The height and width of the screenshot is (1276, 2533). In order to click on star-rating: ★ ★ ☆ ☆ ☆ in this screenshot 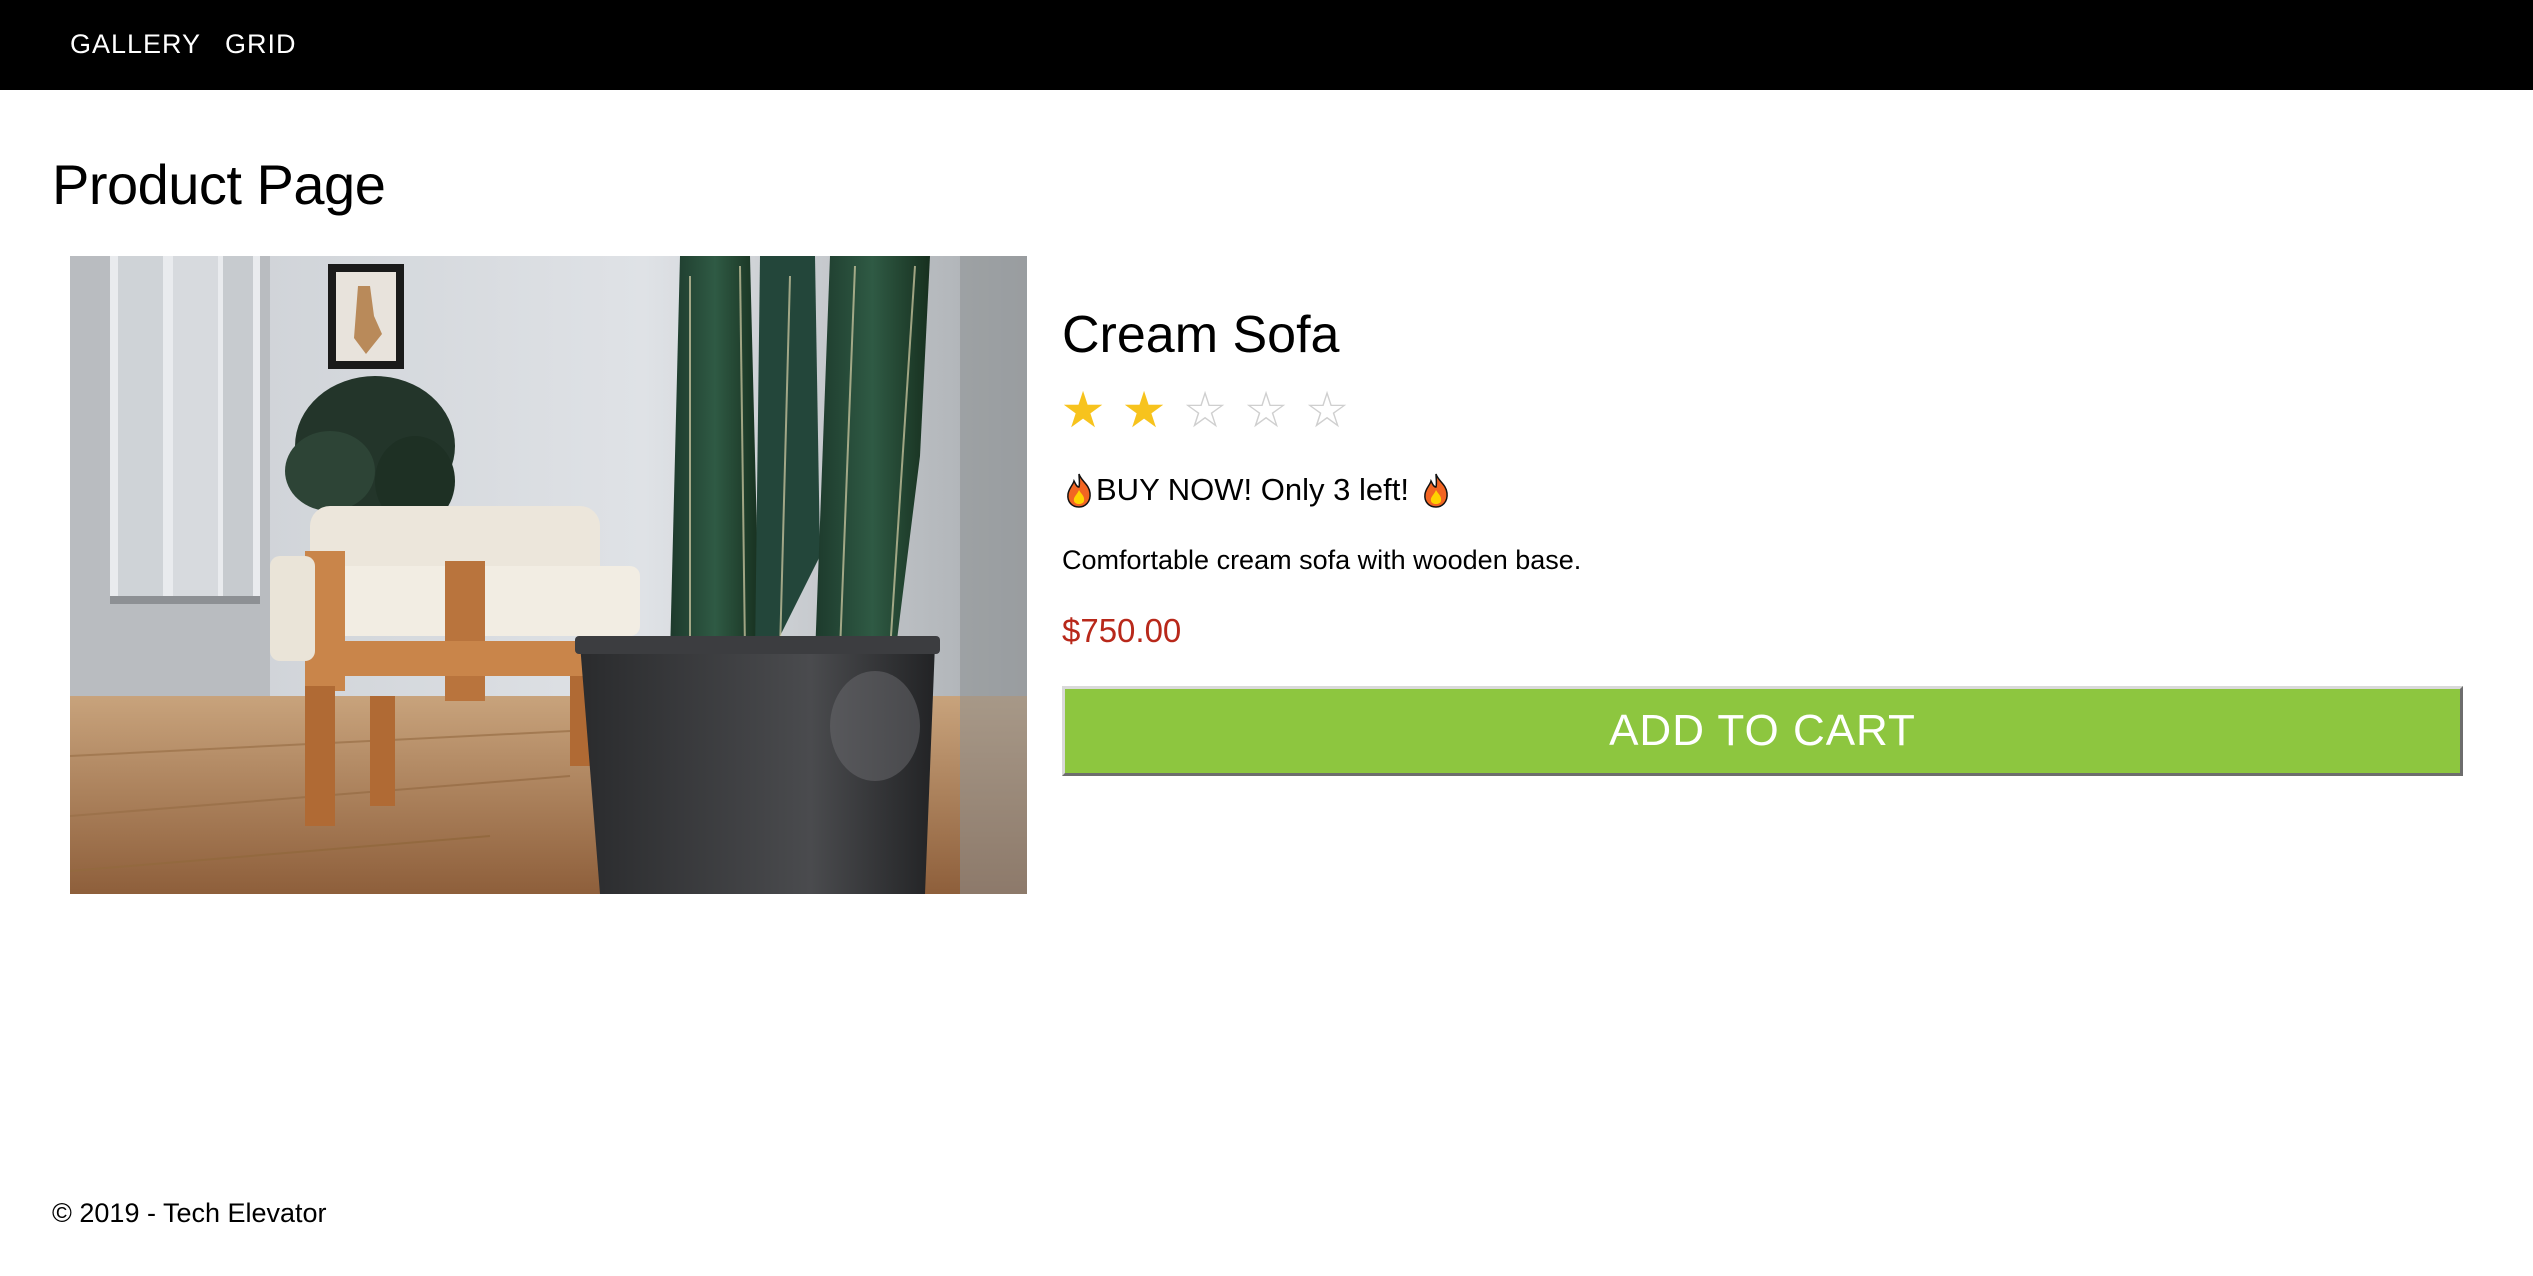, I will do `click(1205, 410)`.